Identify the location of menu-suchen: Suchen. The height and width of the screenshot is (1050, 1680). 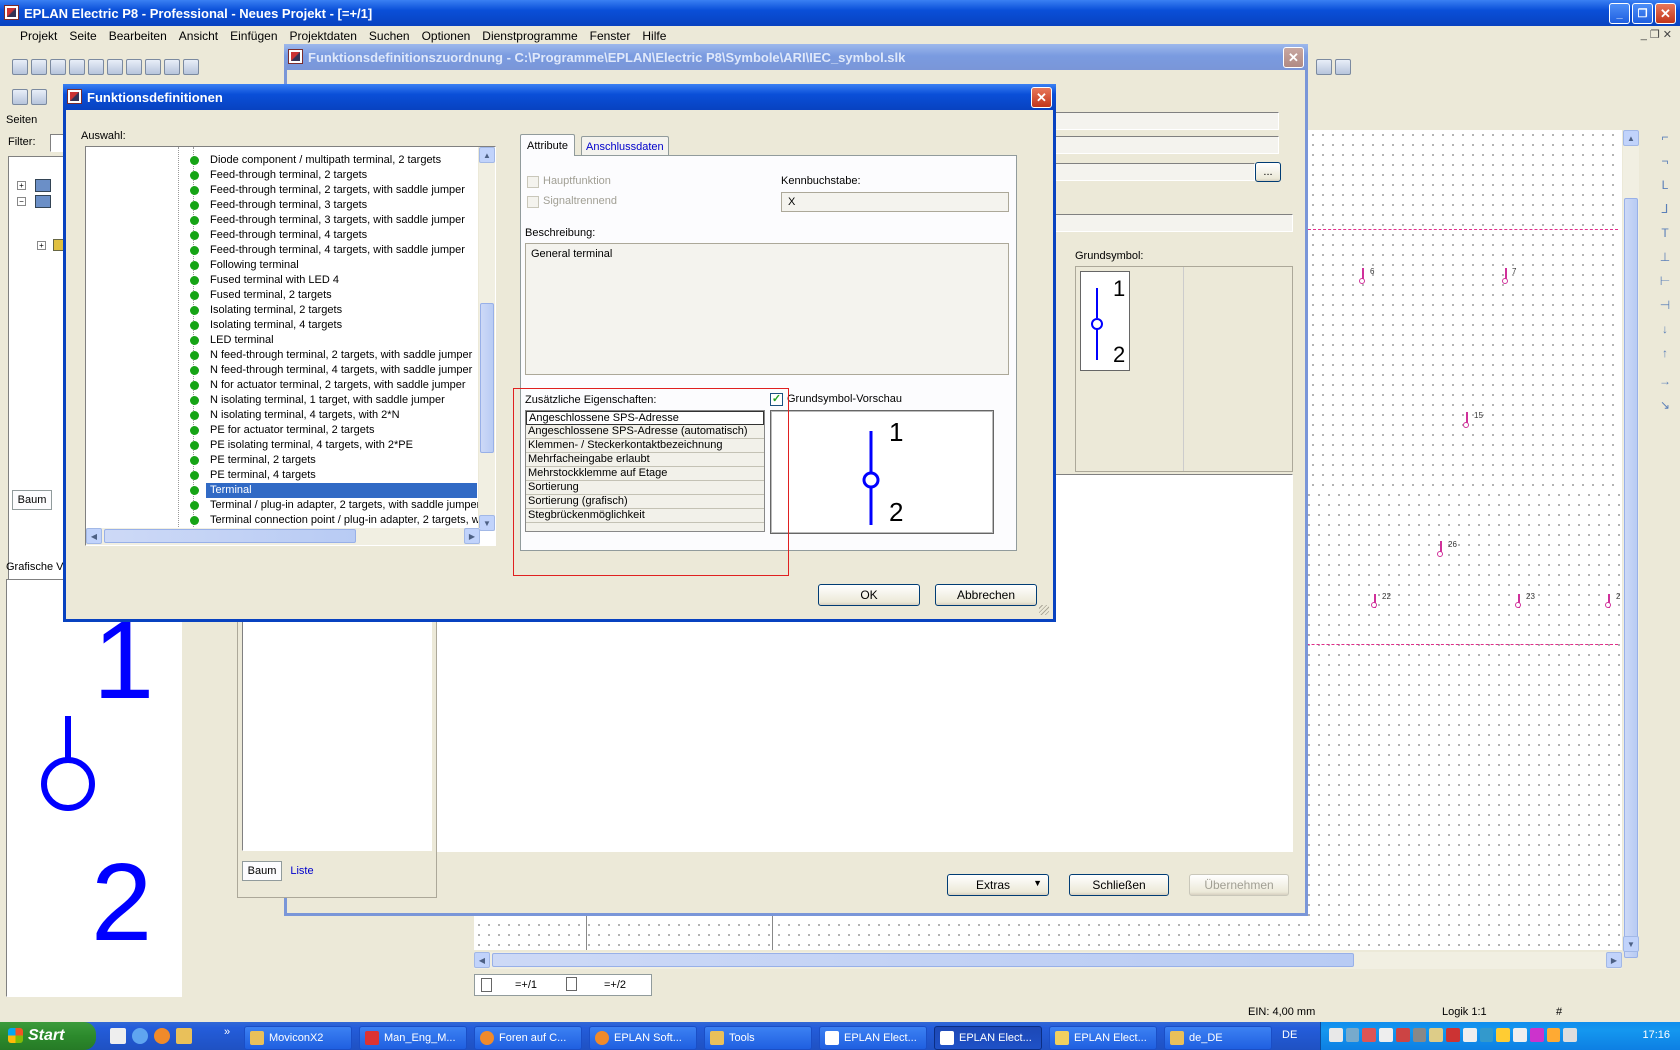
(389, 36).